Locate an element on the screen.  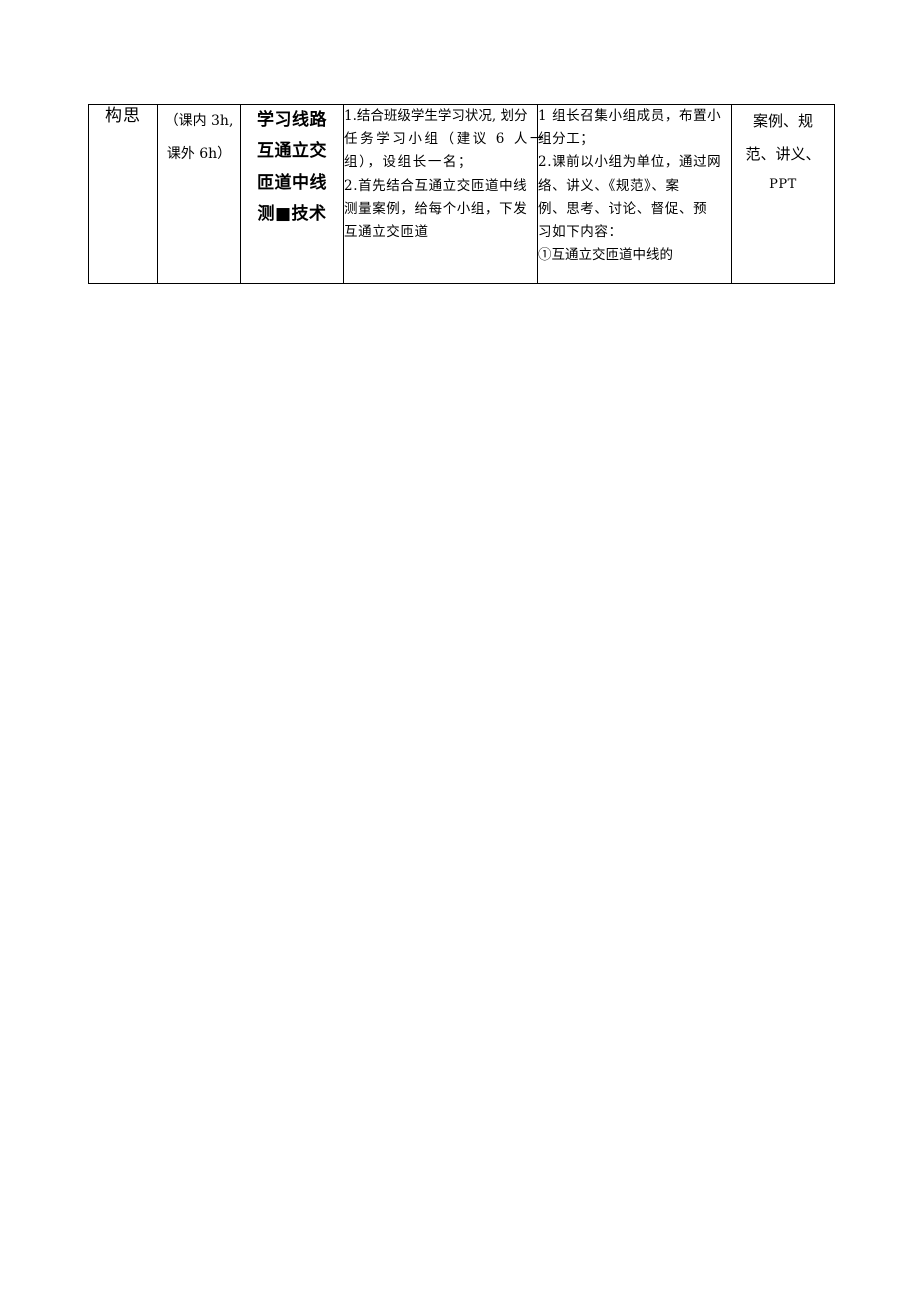
topic-line-3: 匝道中线 is located at coordinates (292, 182).